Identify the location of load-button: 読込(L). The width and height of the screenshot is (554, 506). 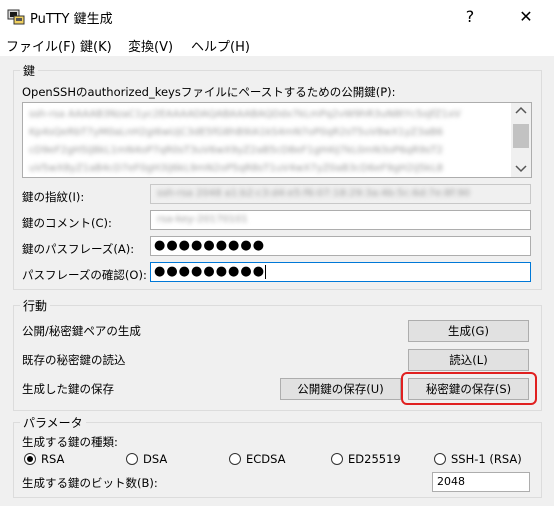
(468, 360).